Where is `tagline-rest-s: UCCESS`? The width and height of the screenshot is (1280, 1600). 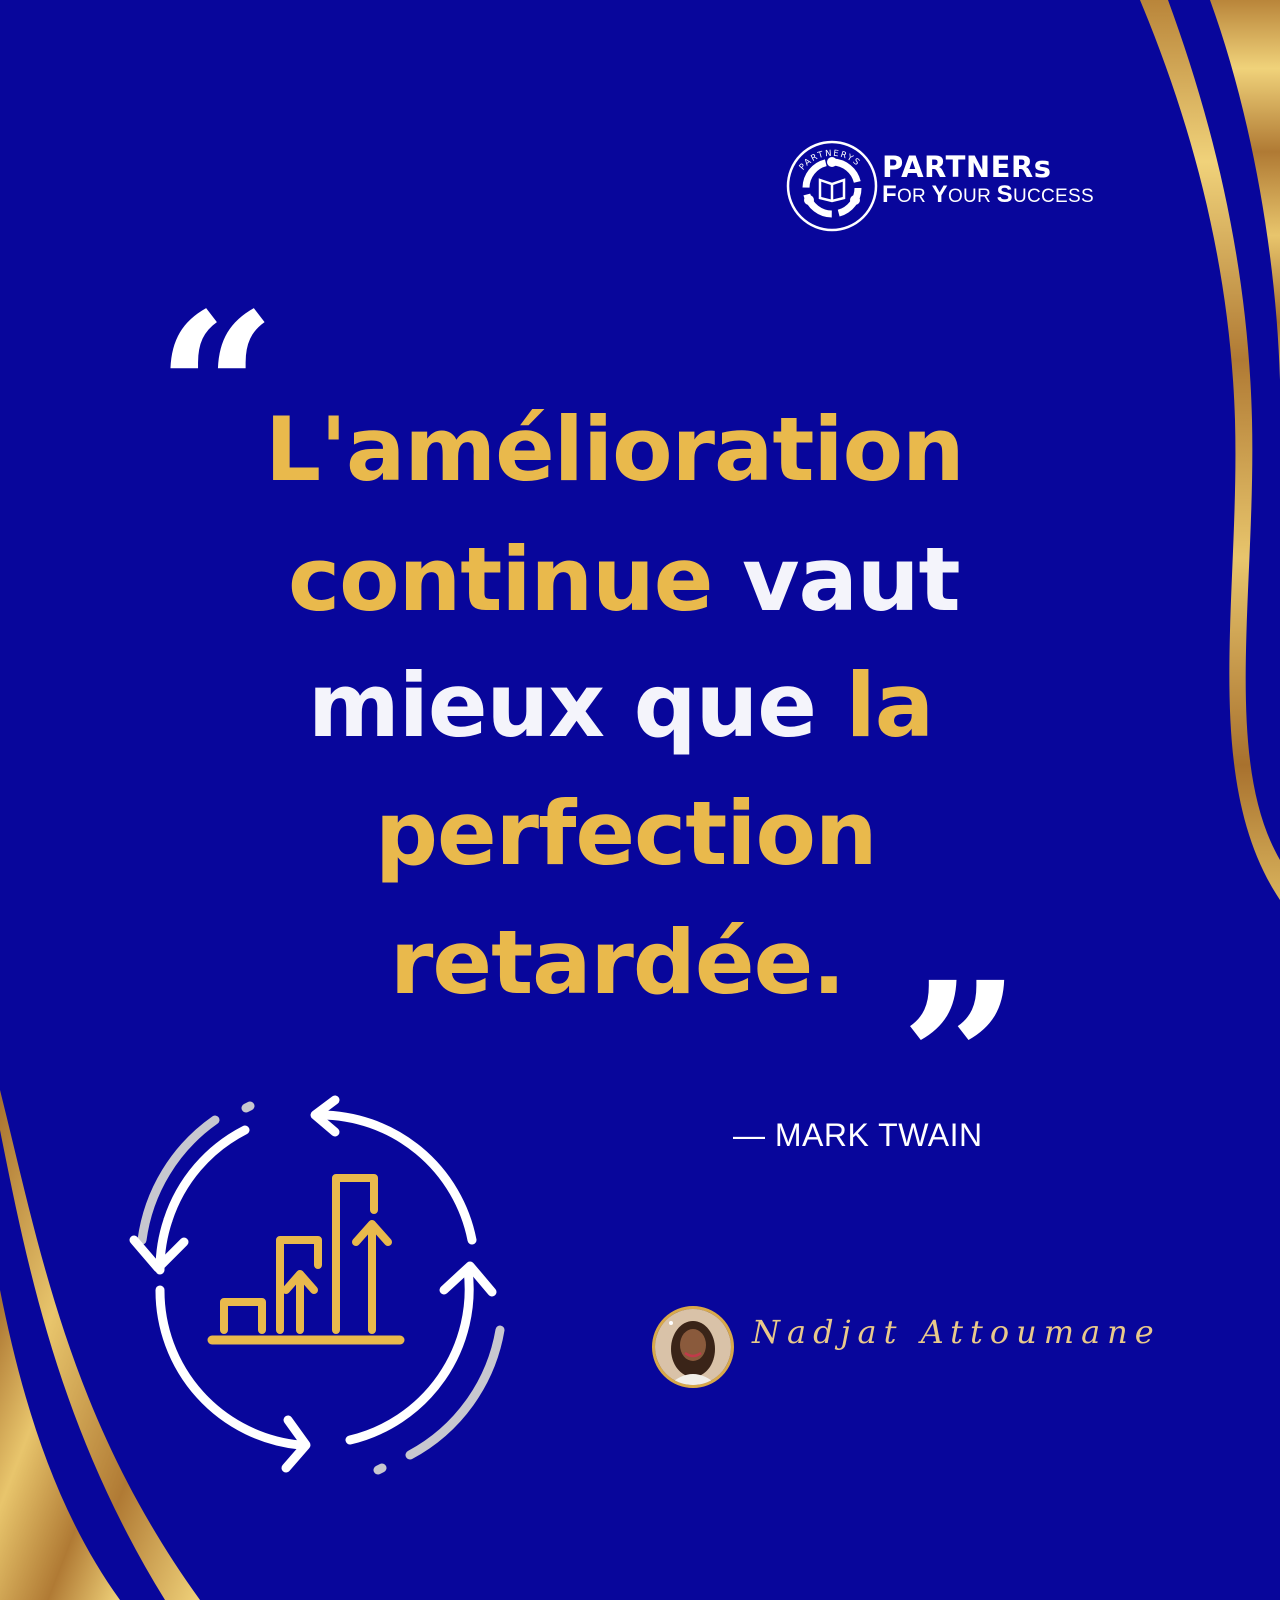
tagline-rest-s: UCCESS is located at coordinates (1053, 196).